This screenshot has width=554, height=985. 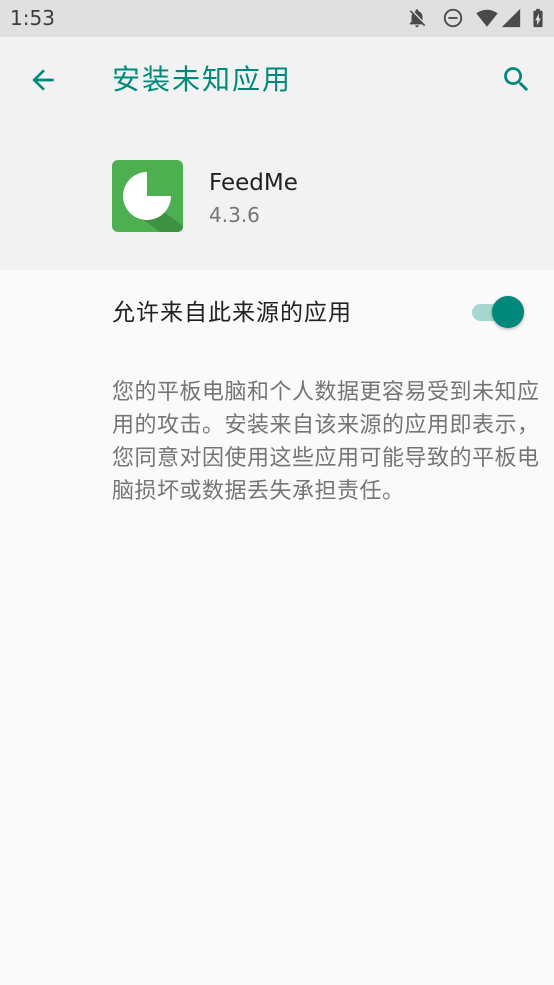 I want to click on allow-from-source-row: 允许来自此来源的应用, so click(x=277, y=313).